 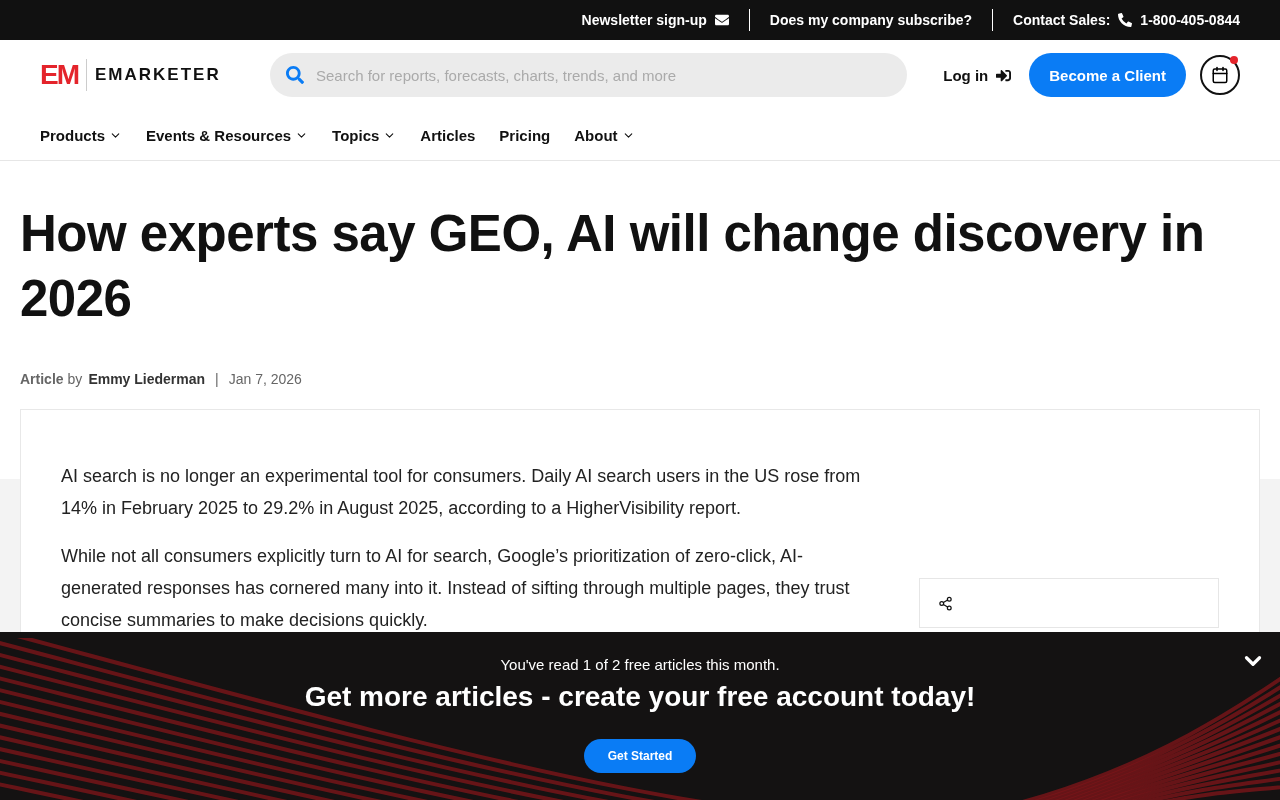 What do you see at coordinates (1190, 20) in the screenshot?
I see `phone-link: 1-800-405-0844` at bounding box center [1190, 20].